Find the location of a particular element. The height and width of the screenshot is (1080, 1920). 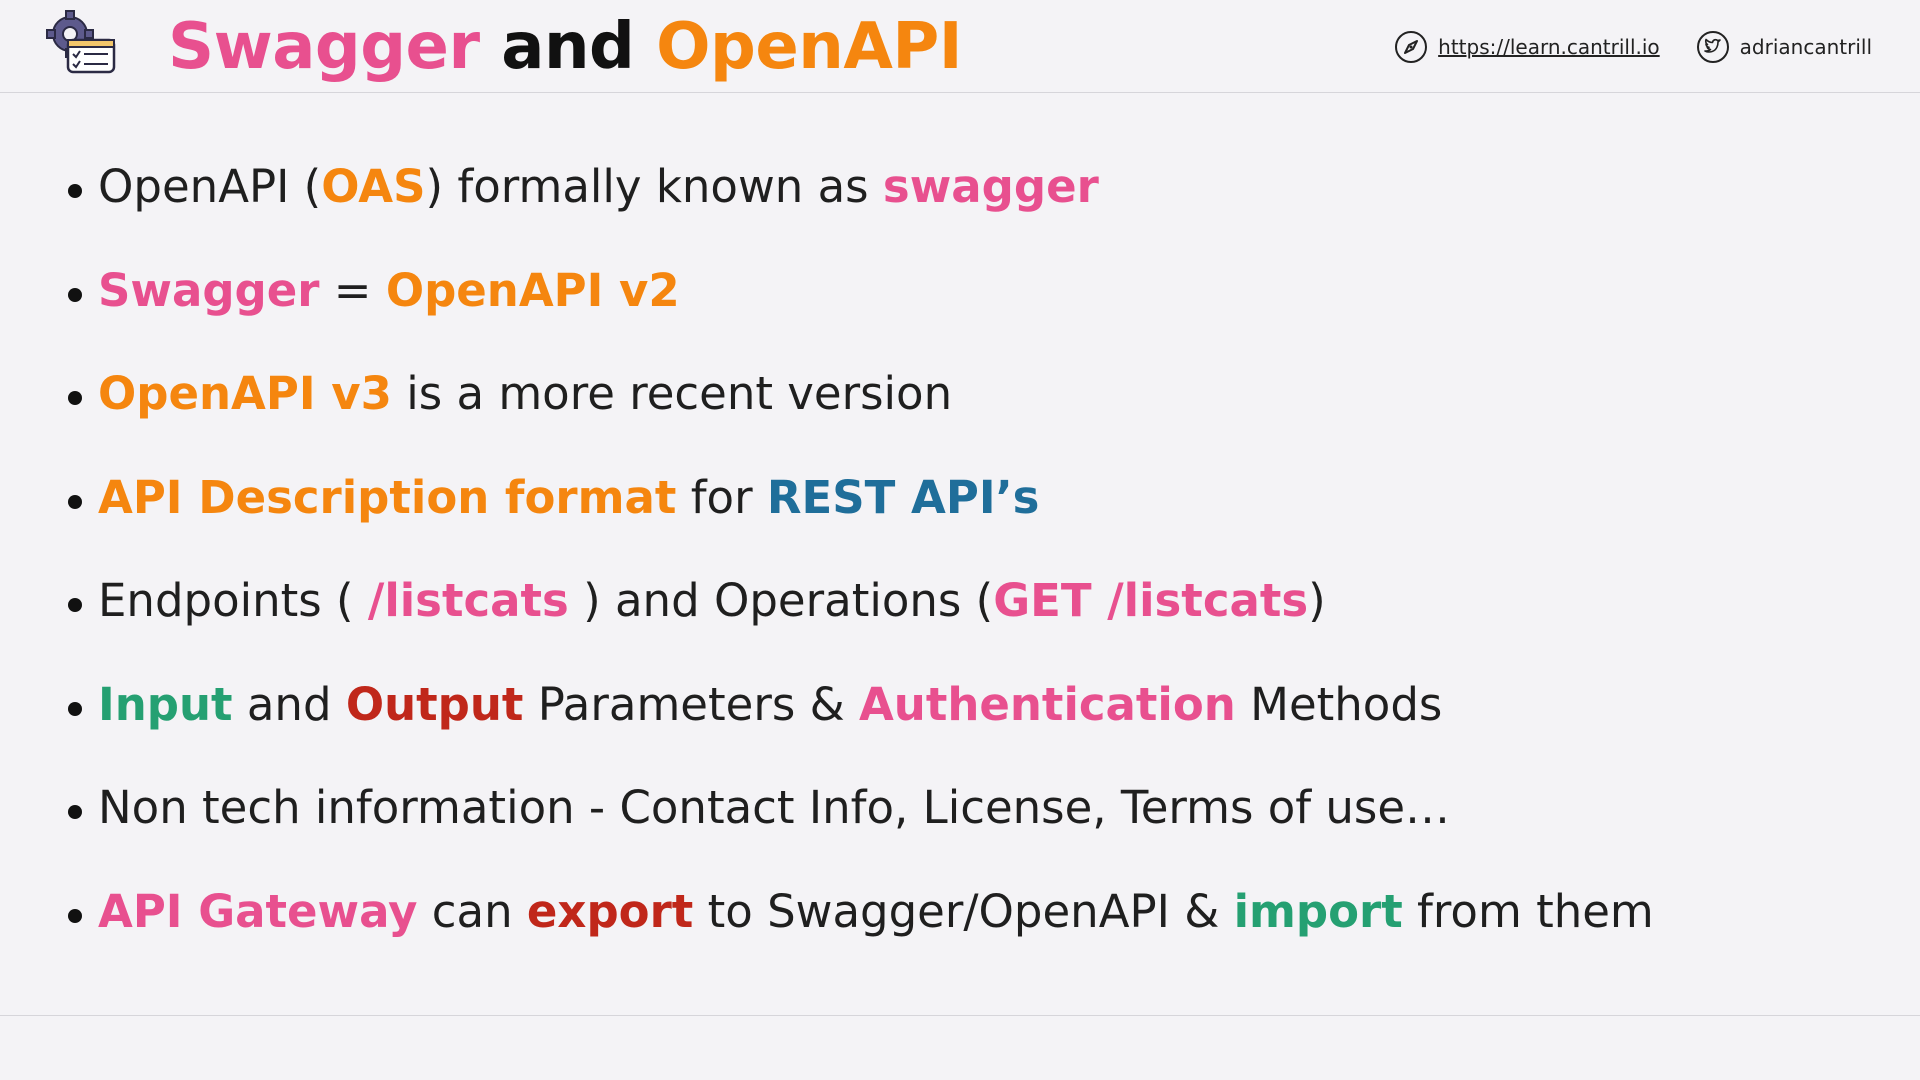

bullet-text: Endpoints ( is located at coordinates (233, 600).